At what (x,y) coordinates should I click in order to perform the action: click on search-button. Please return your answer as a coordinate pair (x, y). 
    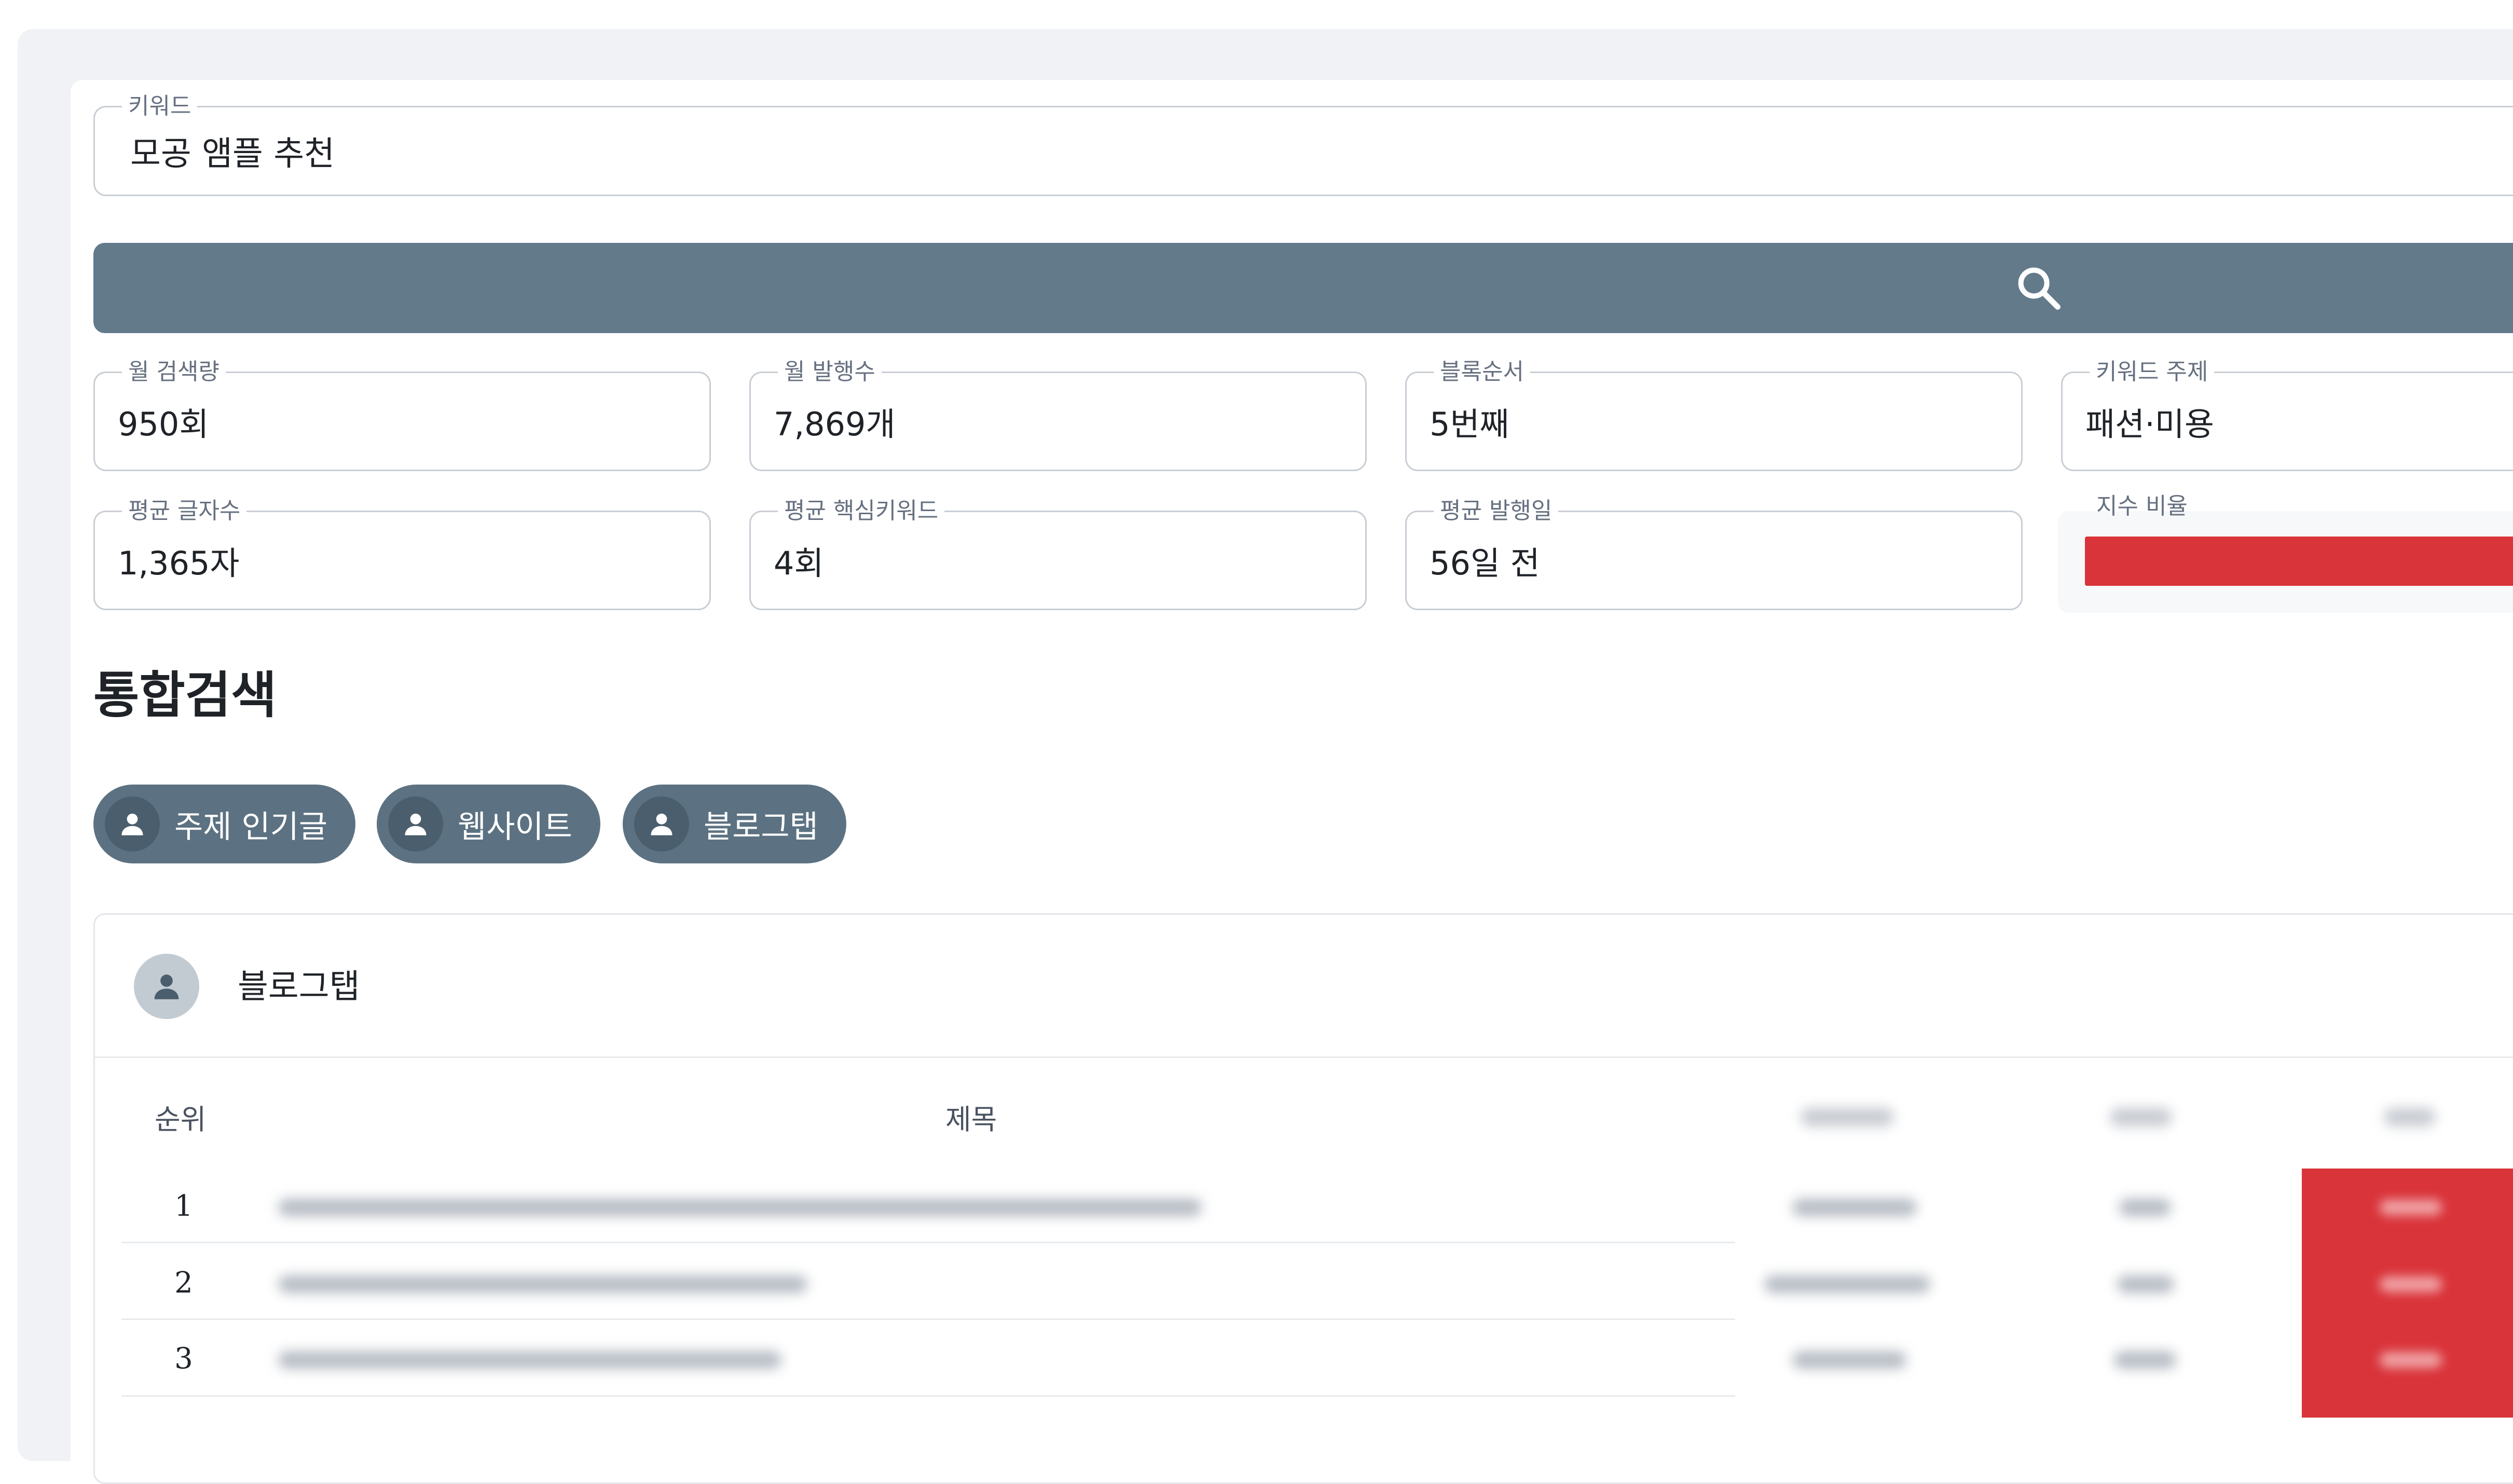
    Looking at the image, I should click on (1303, 288).